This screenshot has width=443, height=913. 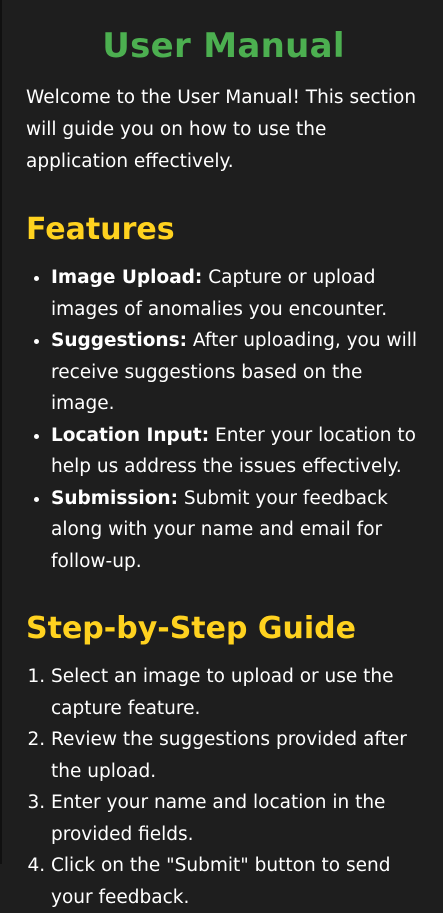 I want to click on feature-term: Location Input:, so click(x=130, y=435).